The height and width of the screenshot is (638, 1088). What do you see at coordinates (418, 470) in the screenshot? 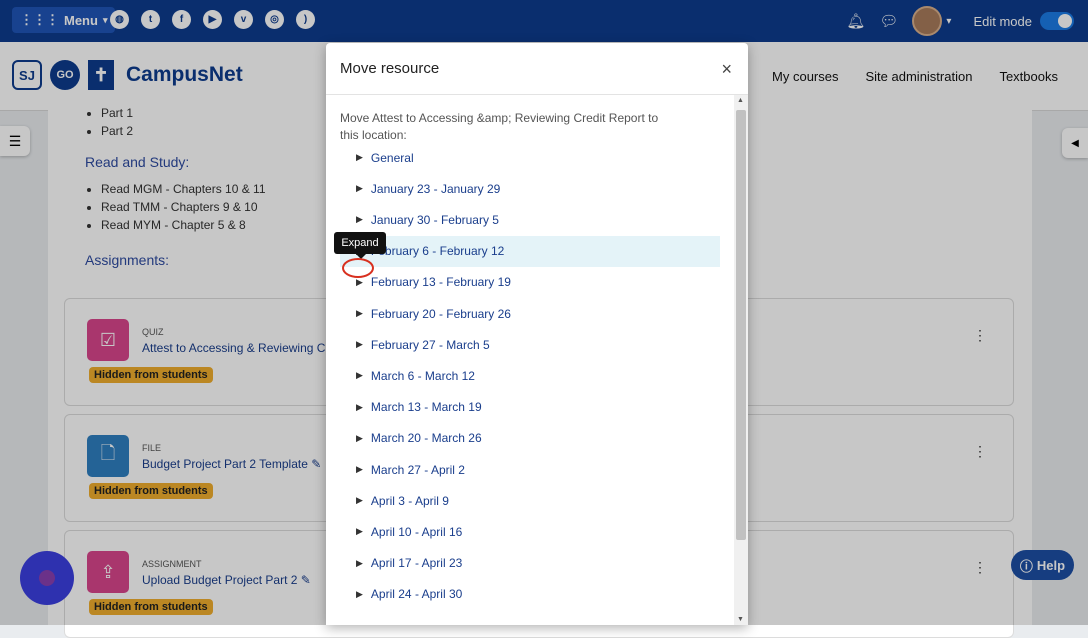
I see `location-label: March 27 - April 2` at bounding box center [418, 470].